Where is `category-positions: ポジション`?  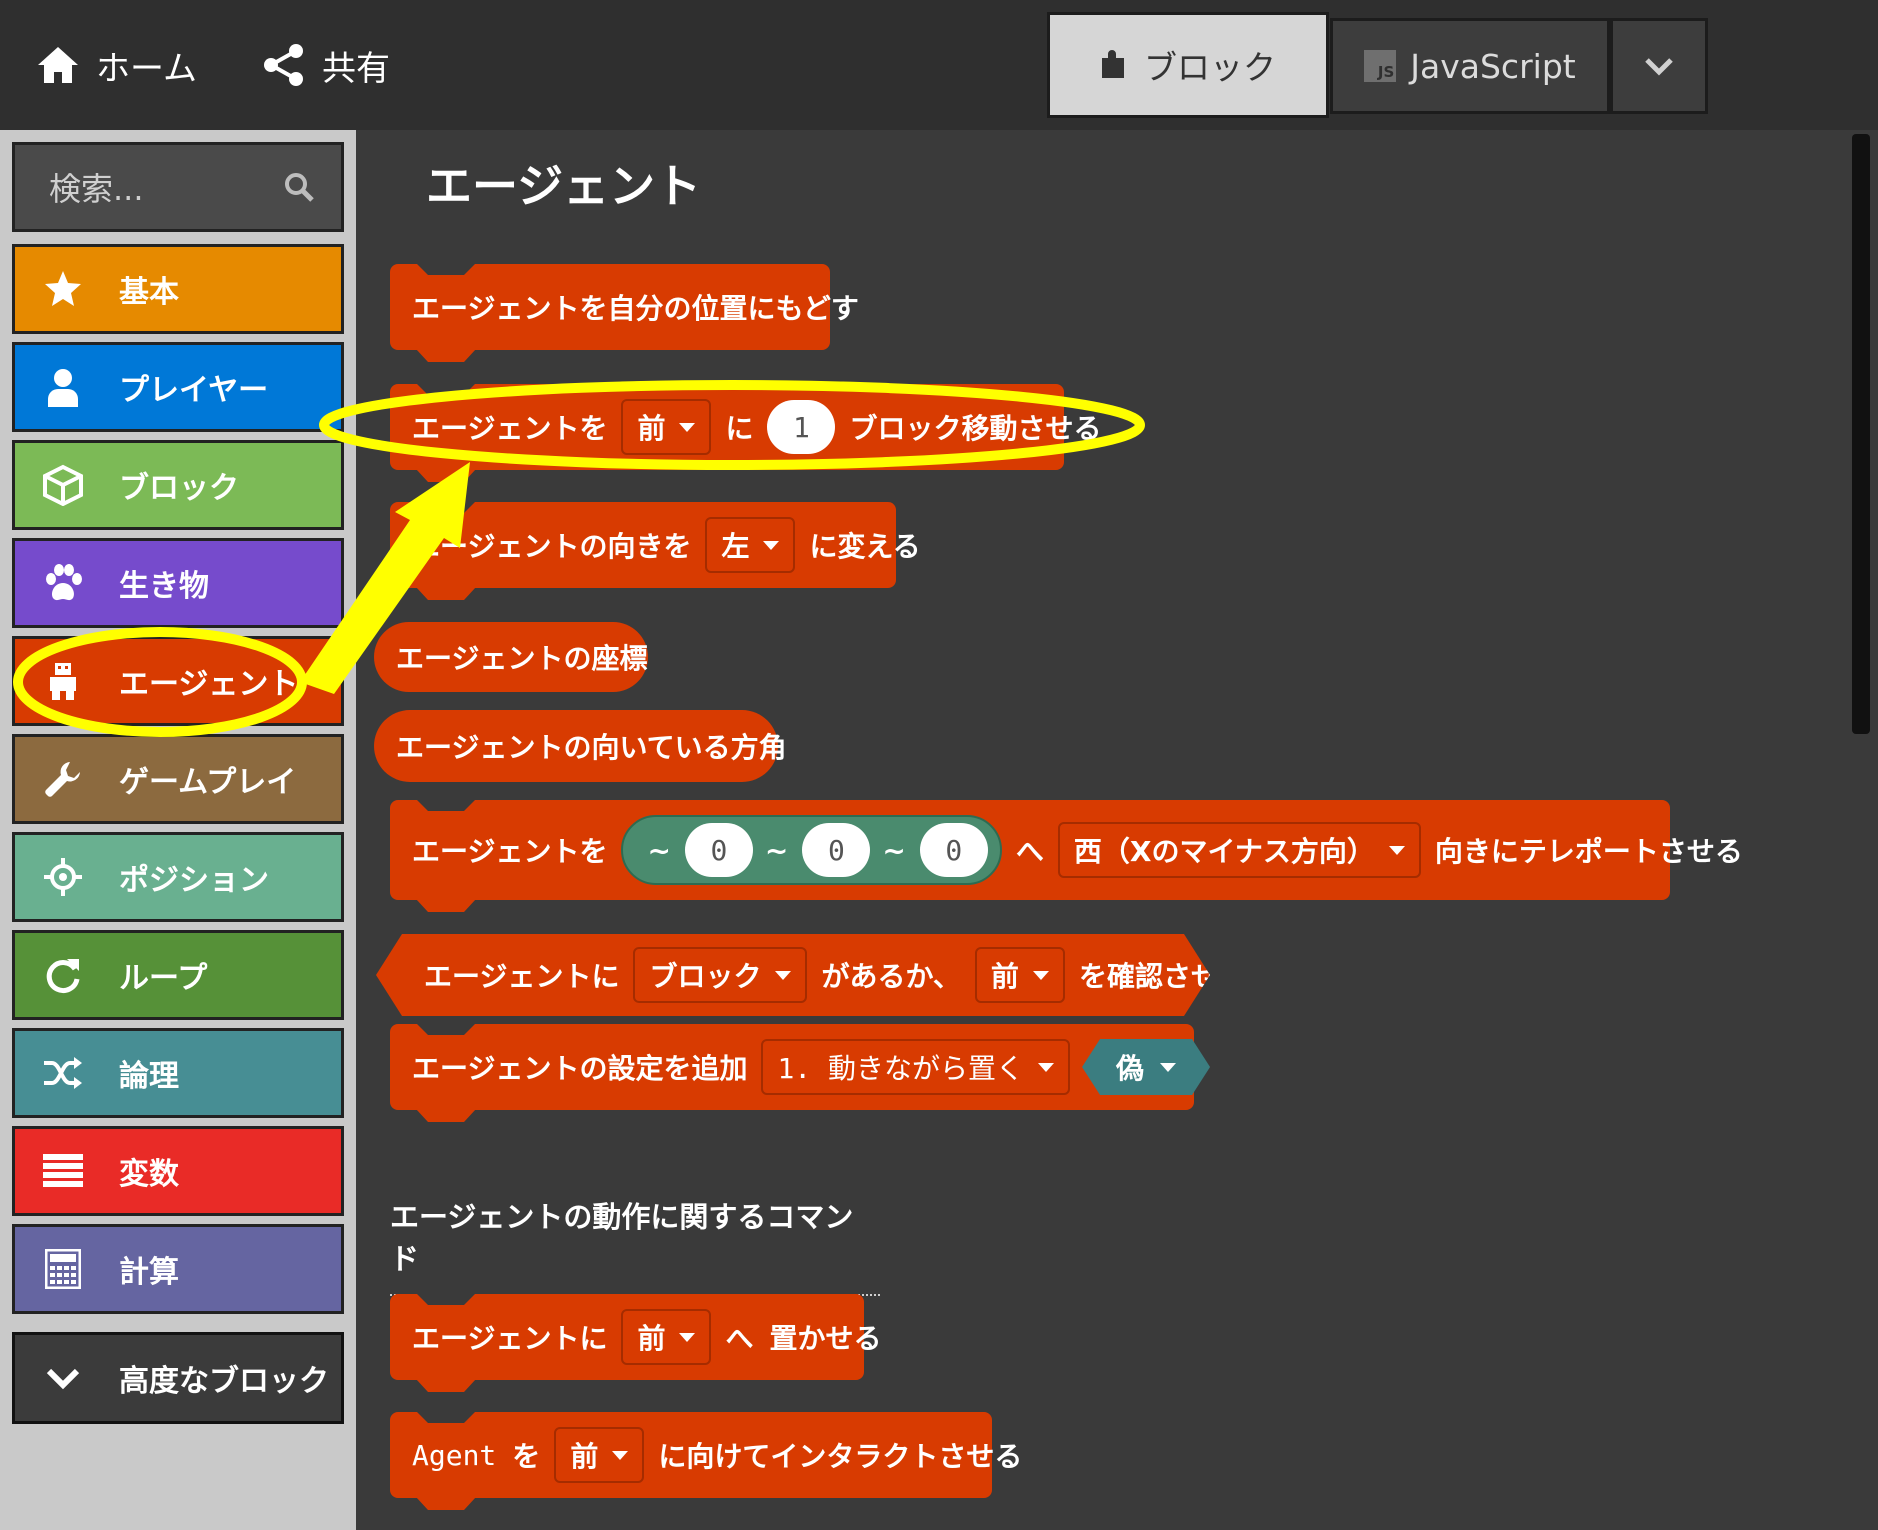 category-positions: ポジション is located at coordinates (178, 877).